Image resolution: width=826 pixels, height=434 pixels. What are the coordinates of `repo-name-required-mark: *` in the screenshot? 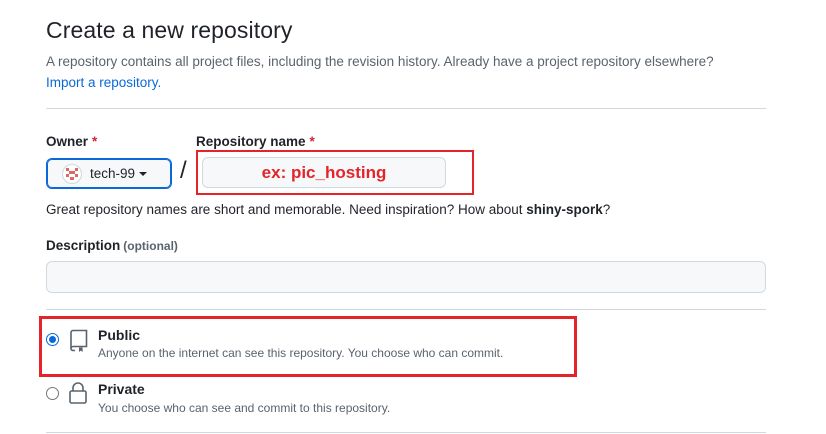 It's located at (312, 141).